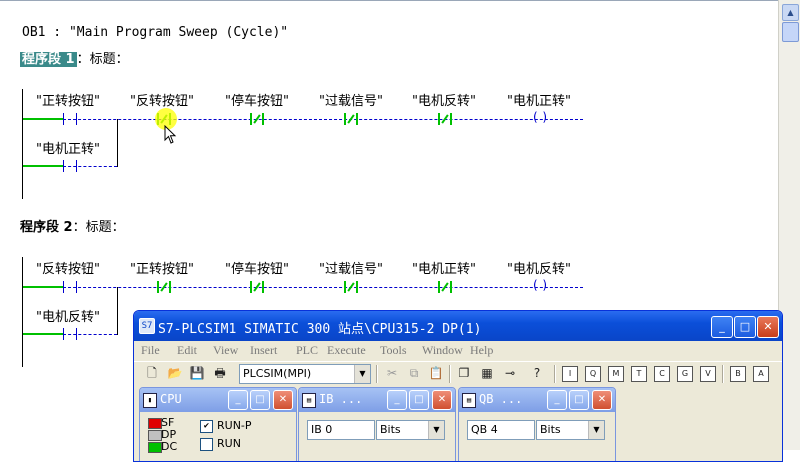  I want to click on segment-1-main-wire, so click(323, 119).